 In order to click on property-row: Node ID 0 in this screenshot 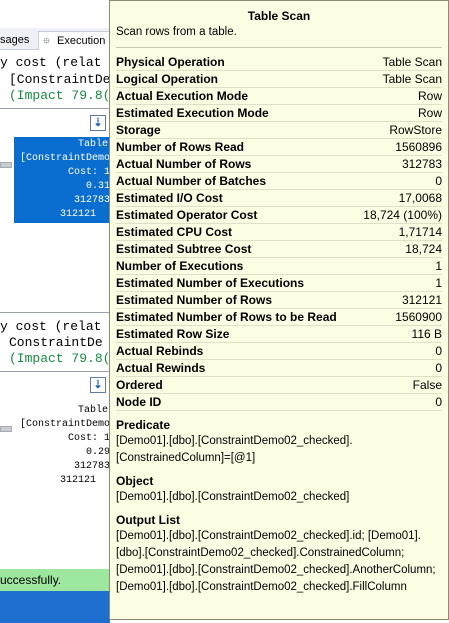, I will do `click(279, 402)`.